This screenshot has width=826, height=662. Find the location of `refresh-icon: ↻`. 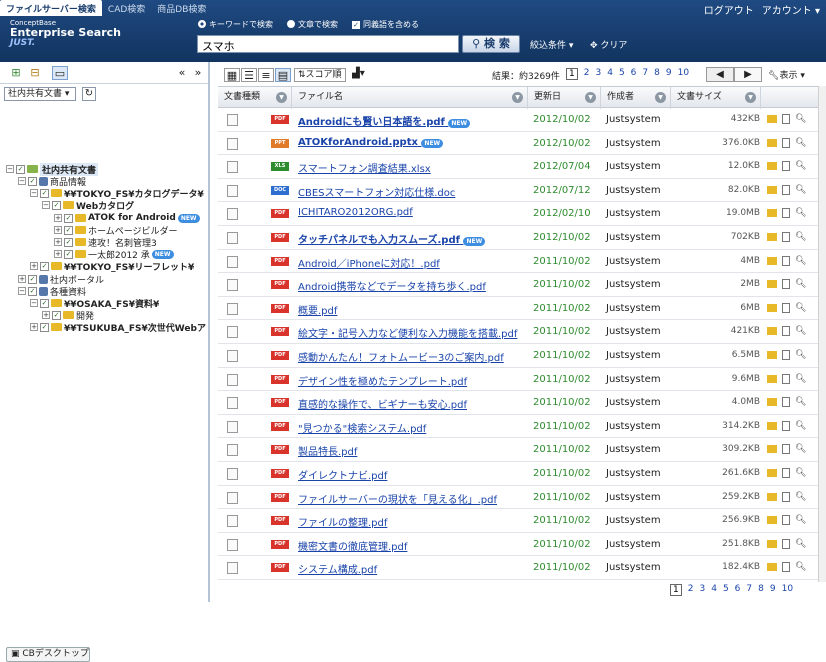

refresh-icon: ↻ is located at coordinates (89, 94).